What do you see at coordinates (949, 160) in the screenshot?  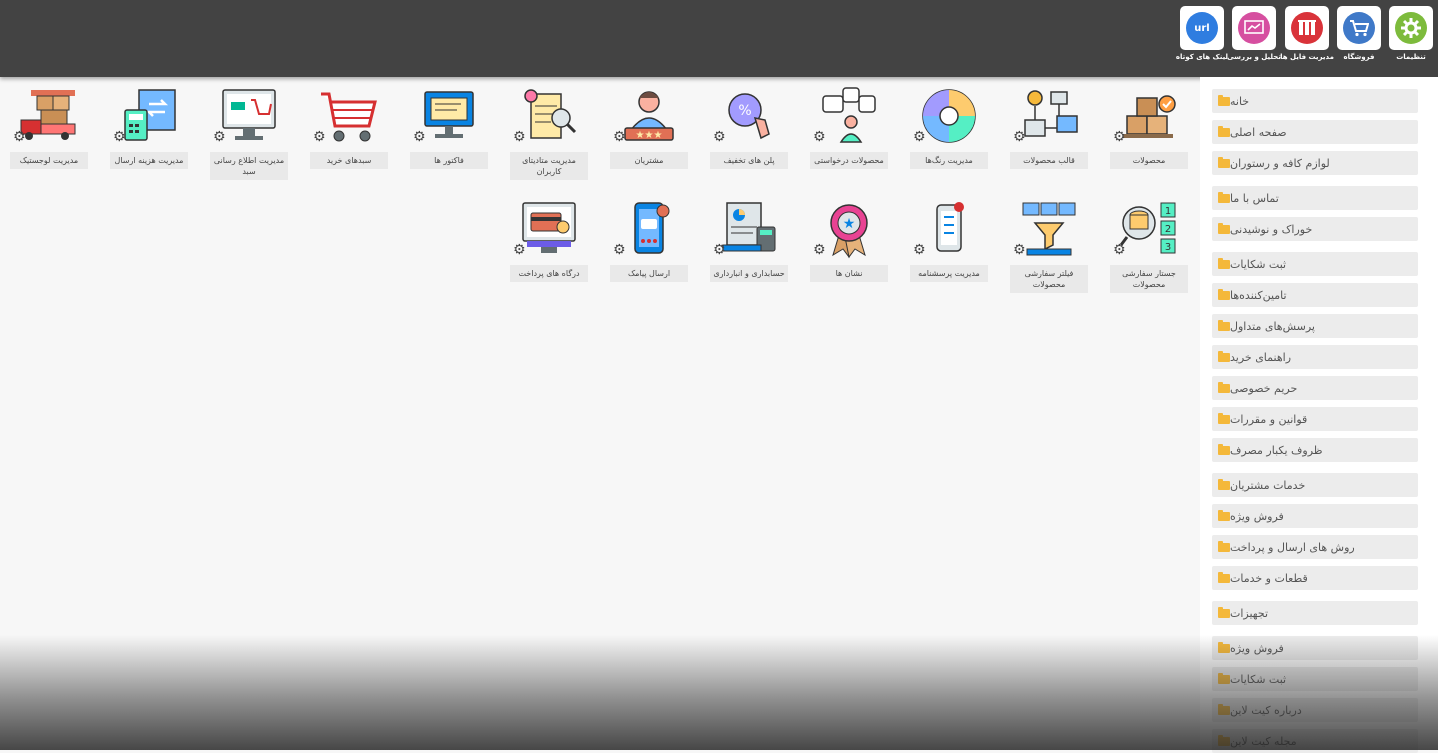 I see `tile-caption: مدیریت رنگ‌ها` at bounding box center [949, 160].